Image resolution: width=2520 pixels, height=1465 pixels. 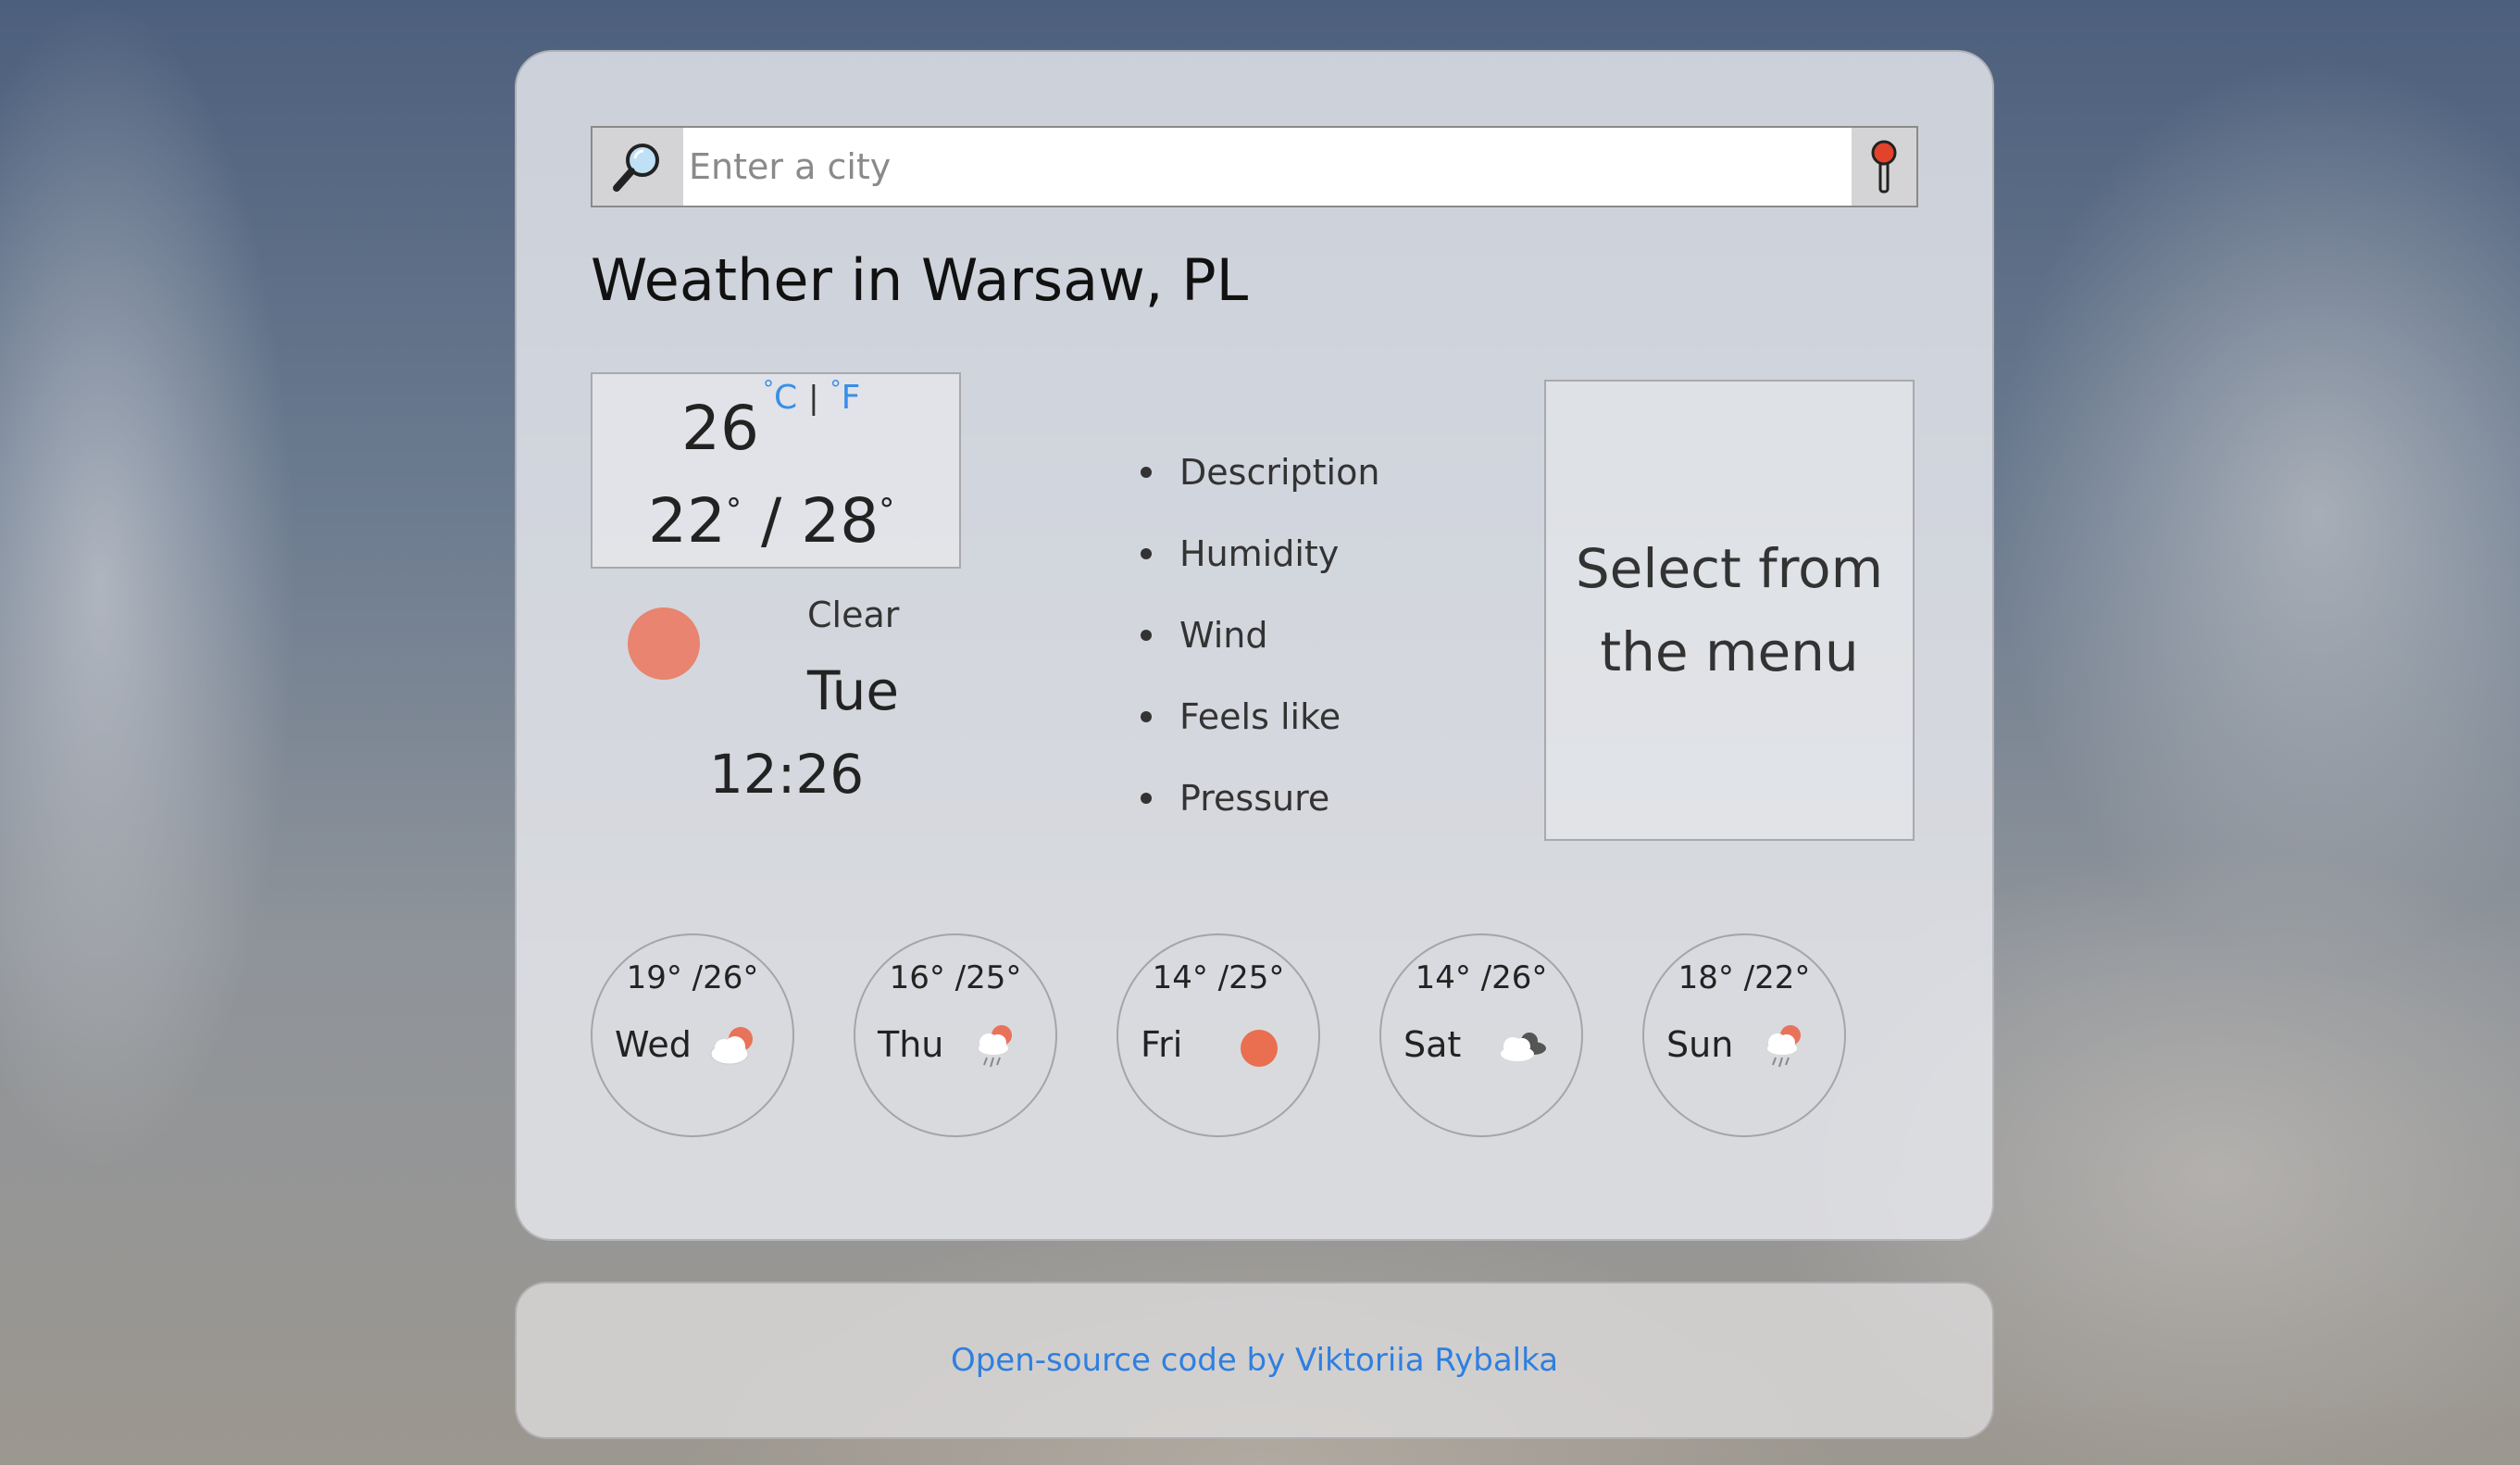 What do you see at coordinates (1260, 472) in the screenshot?
I see `detail-item-description: Description` at bounding box center [1260, 472].